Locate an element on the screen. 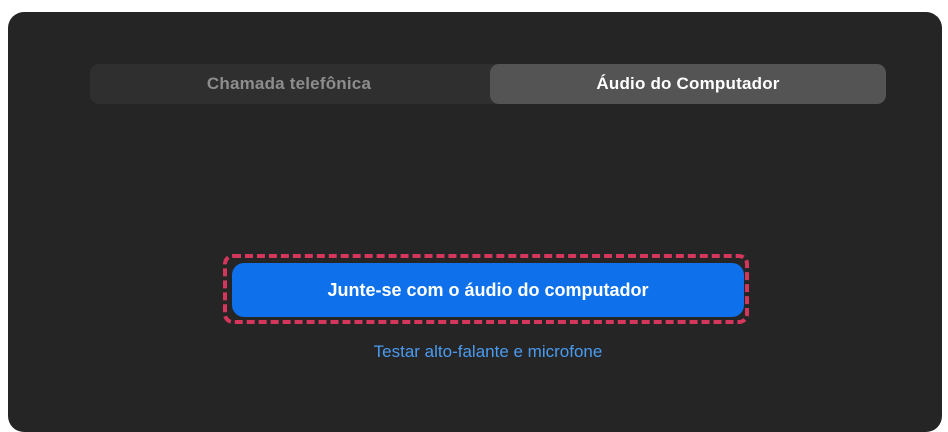 The width and height of the screenshot is (948, 432). join-computer-audio-button: Junte-se com o áudio do computador is located at coordinates (488, 290).